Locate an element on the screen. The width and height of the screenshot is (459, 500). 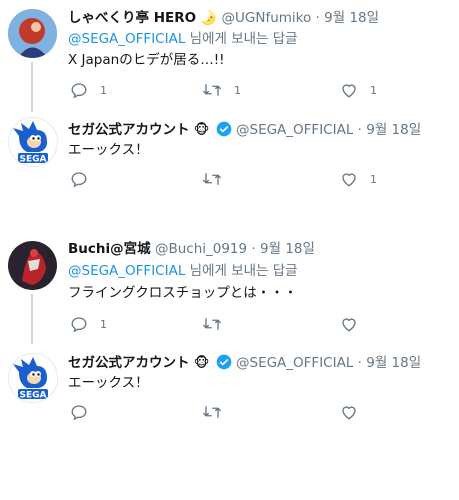
tweet-header: Buchi@宮城 @Buchi_0919 · 9월 18일 is located at coordinates (260, 249).